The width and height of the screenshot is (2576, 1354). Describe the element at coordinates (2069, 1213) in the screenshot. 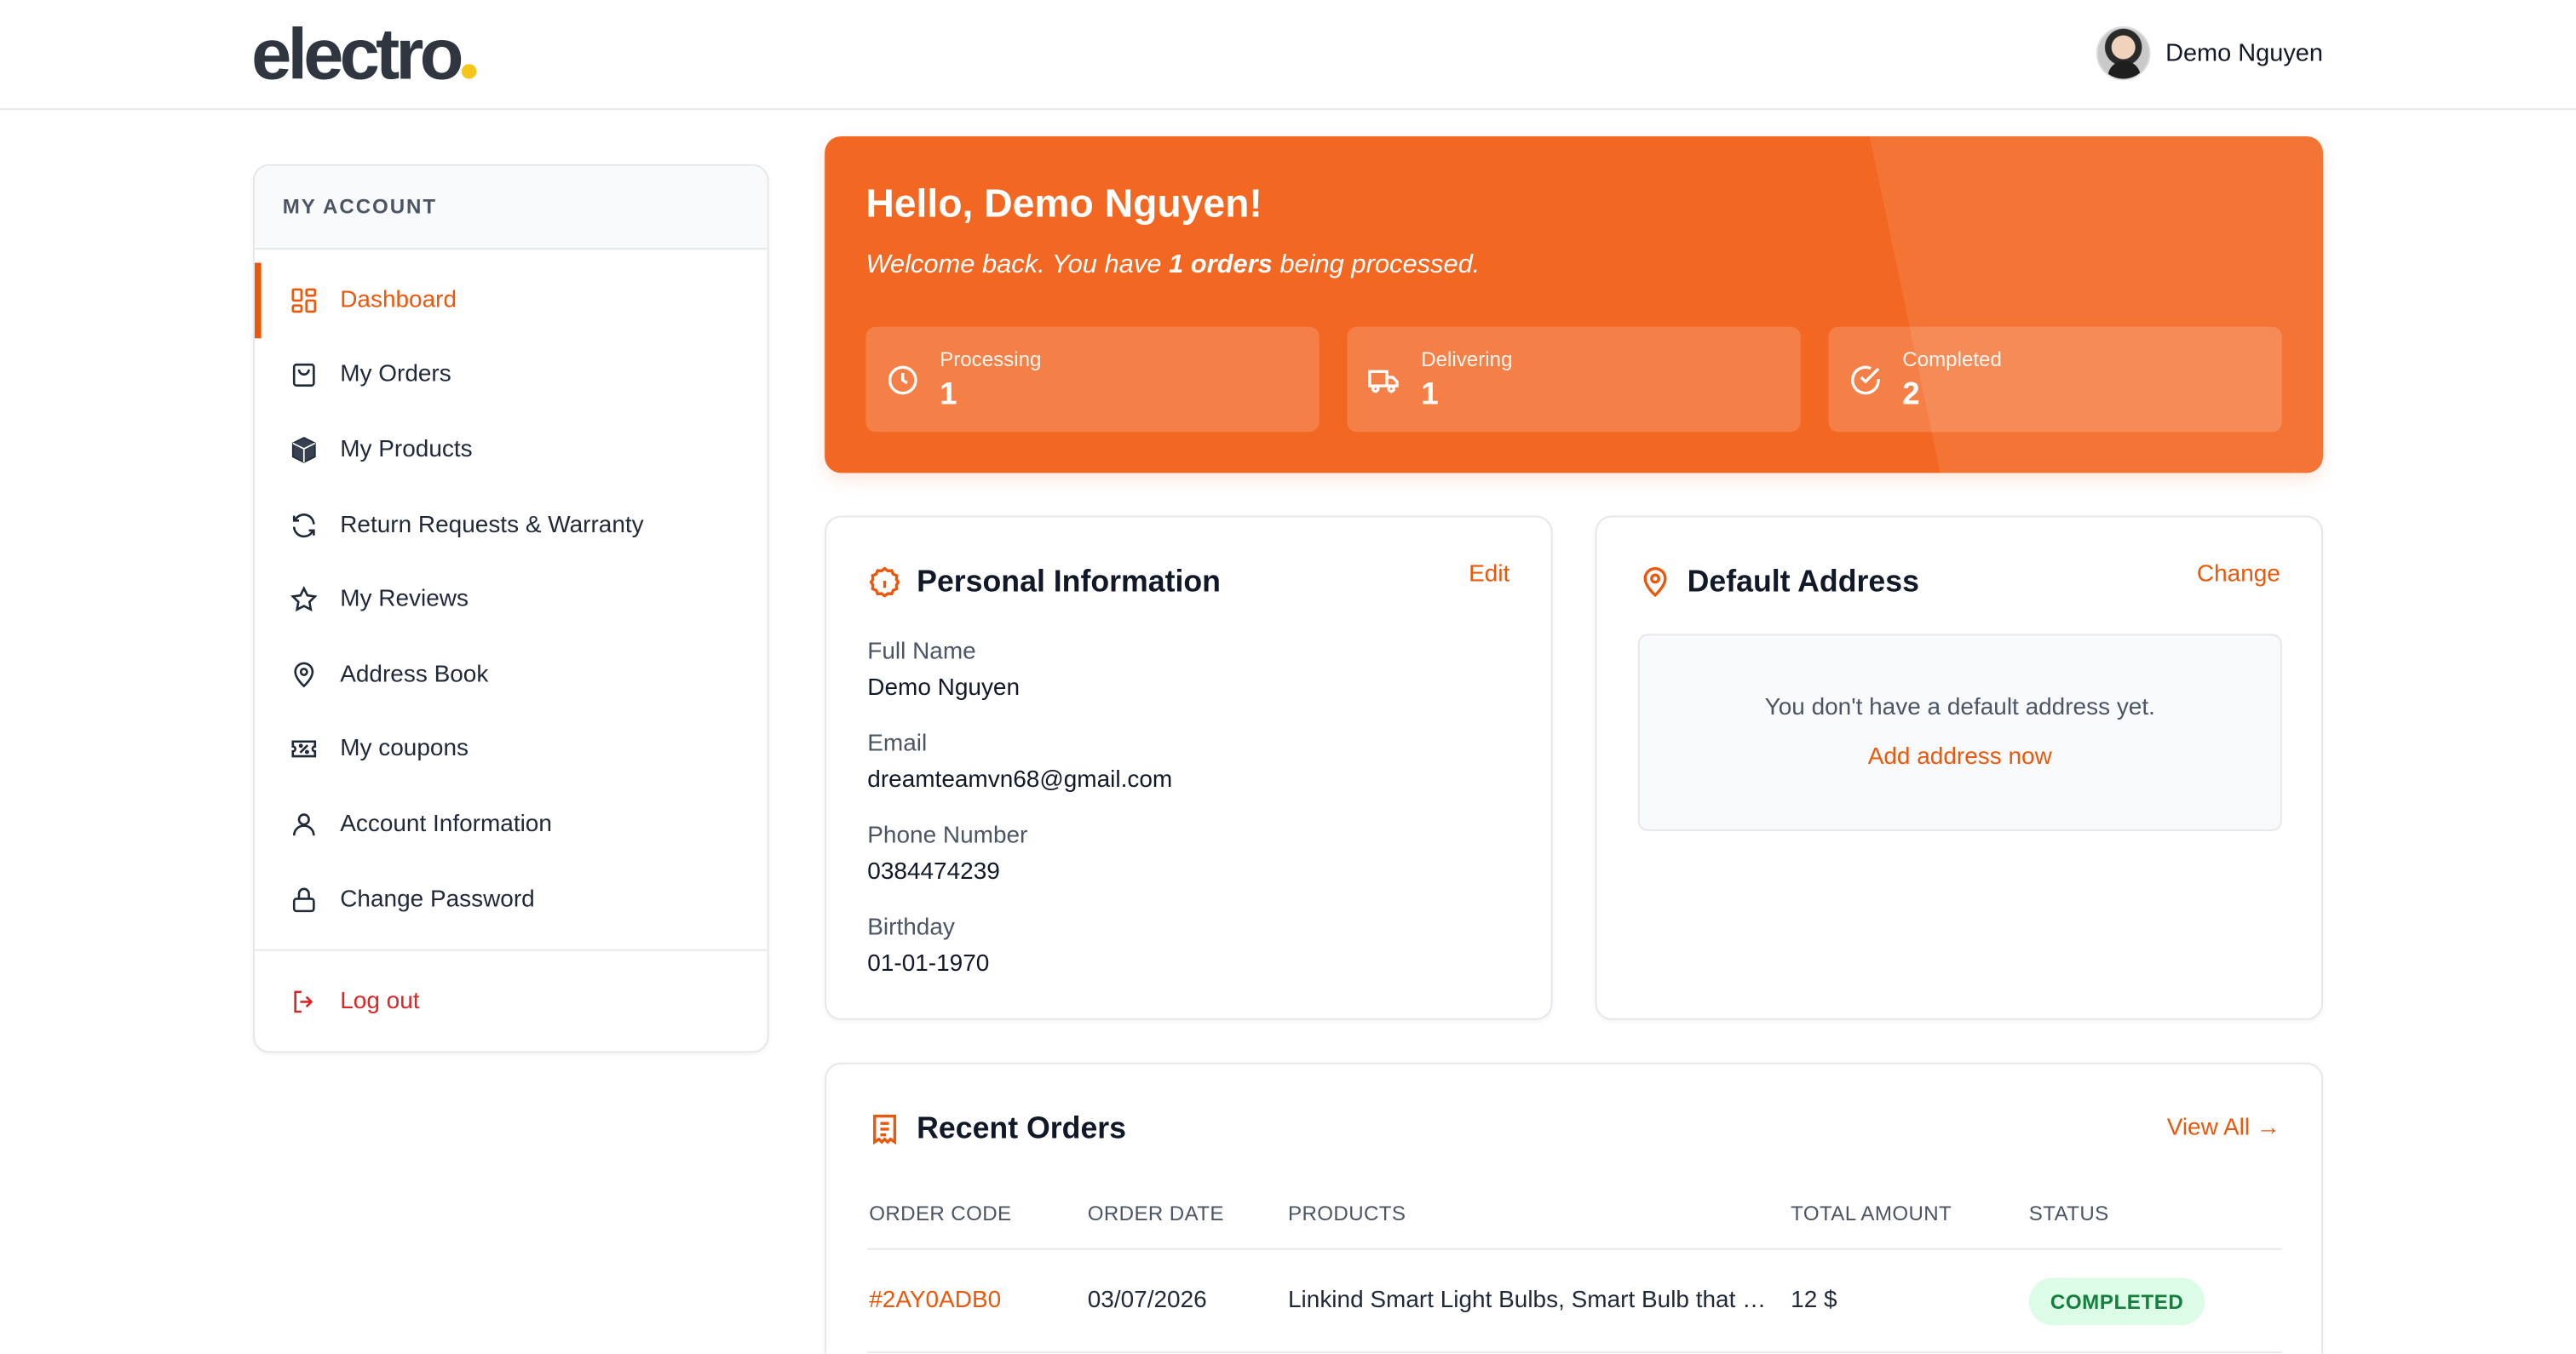

I see `column-header-status: STATUS` at that location.